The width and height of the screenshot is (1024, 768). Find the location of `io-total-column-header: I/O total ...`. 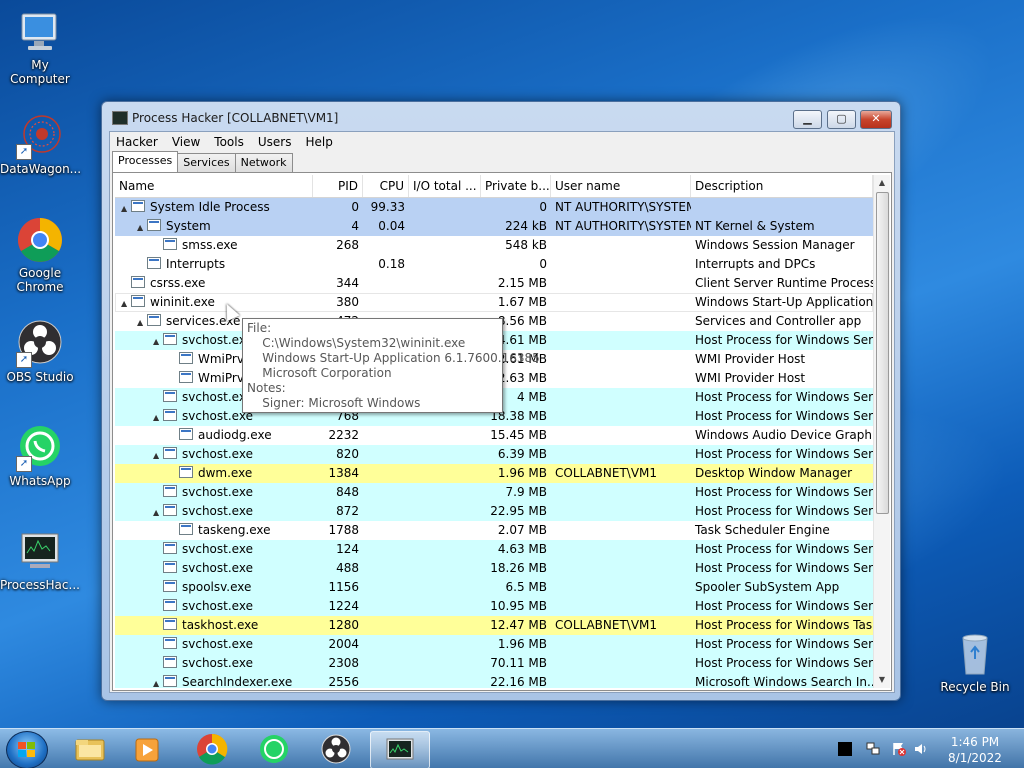

io-total-column-header: I/O total ... is located at coordinates (445, 186).